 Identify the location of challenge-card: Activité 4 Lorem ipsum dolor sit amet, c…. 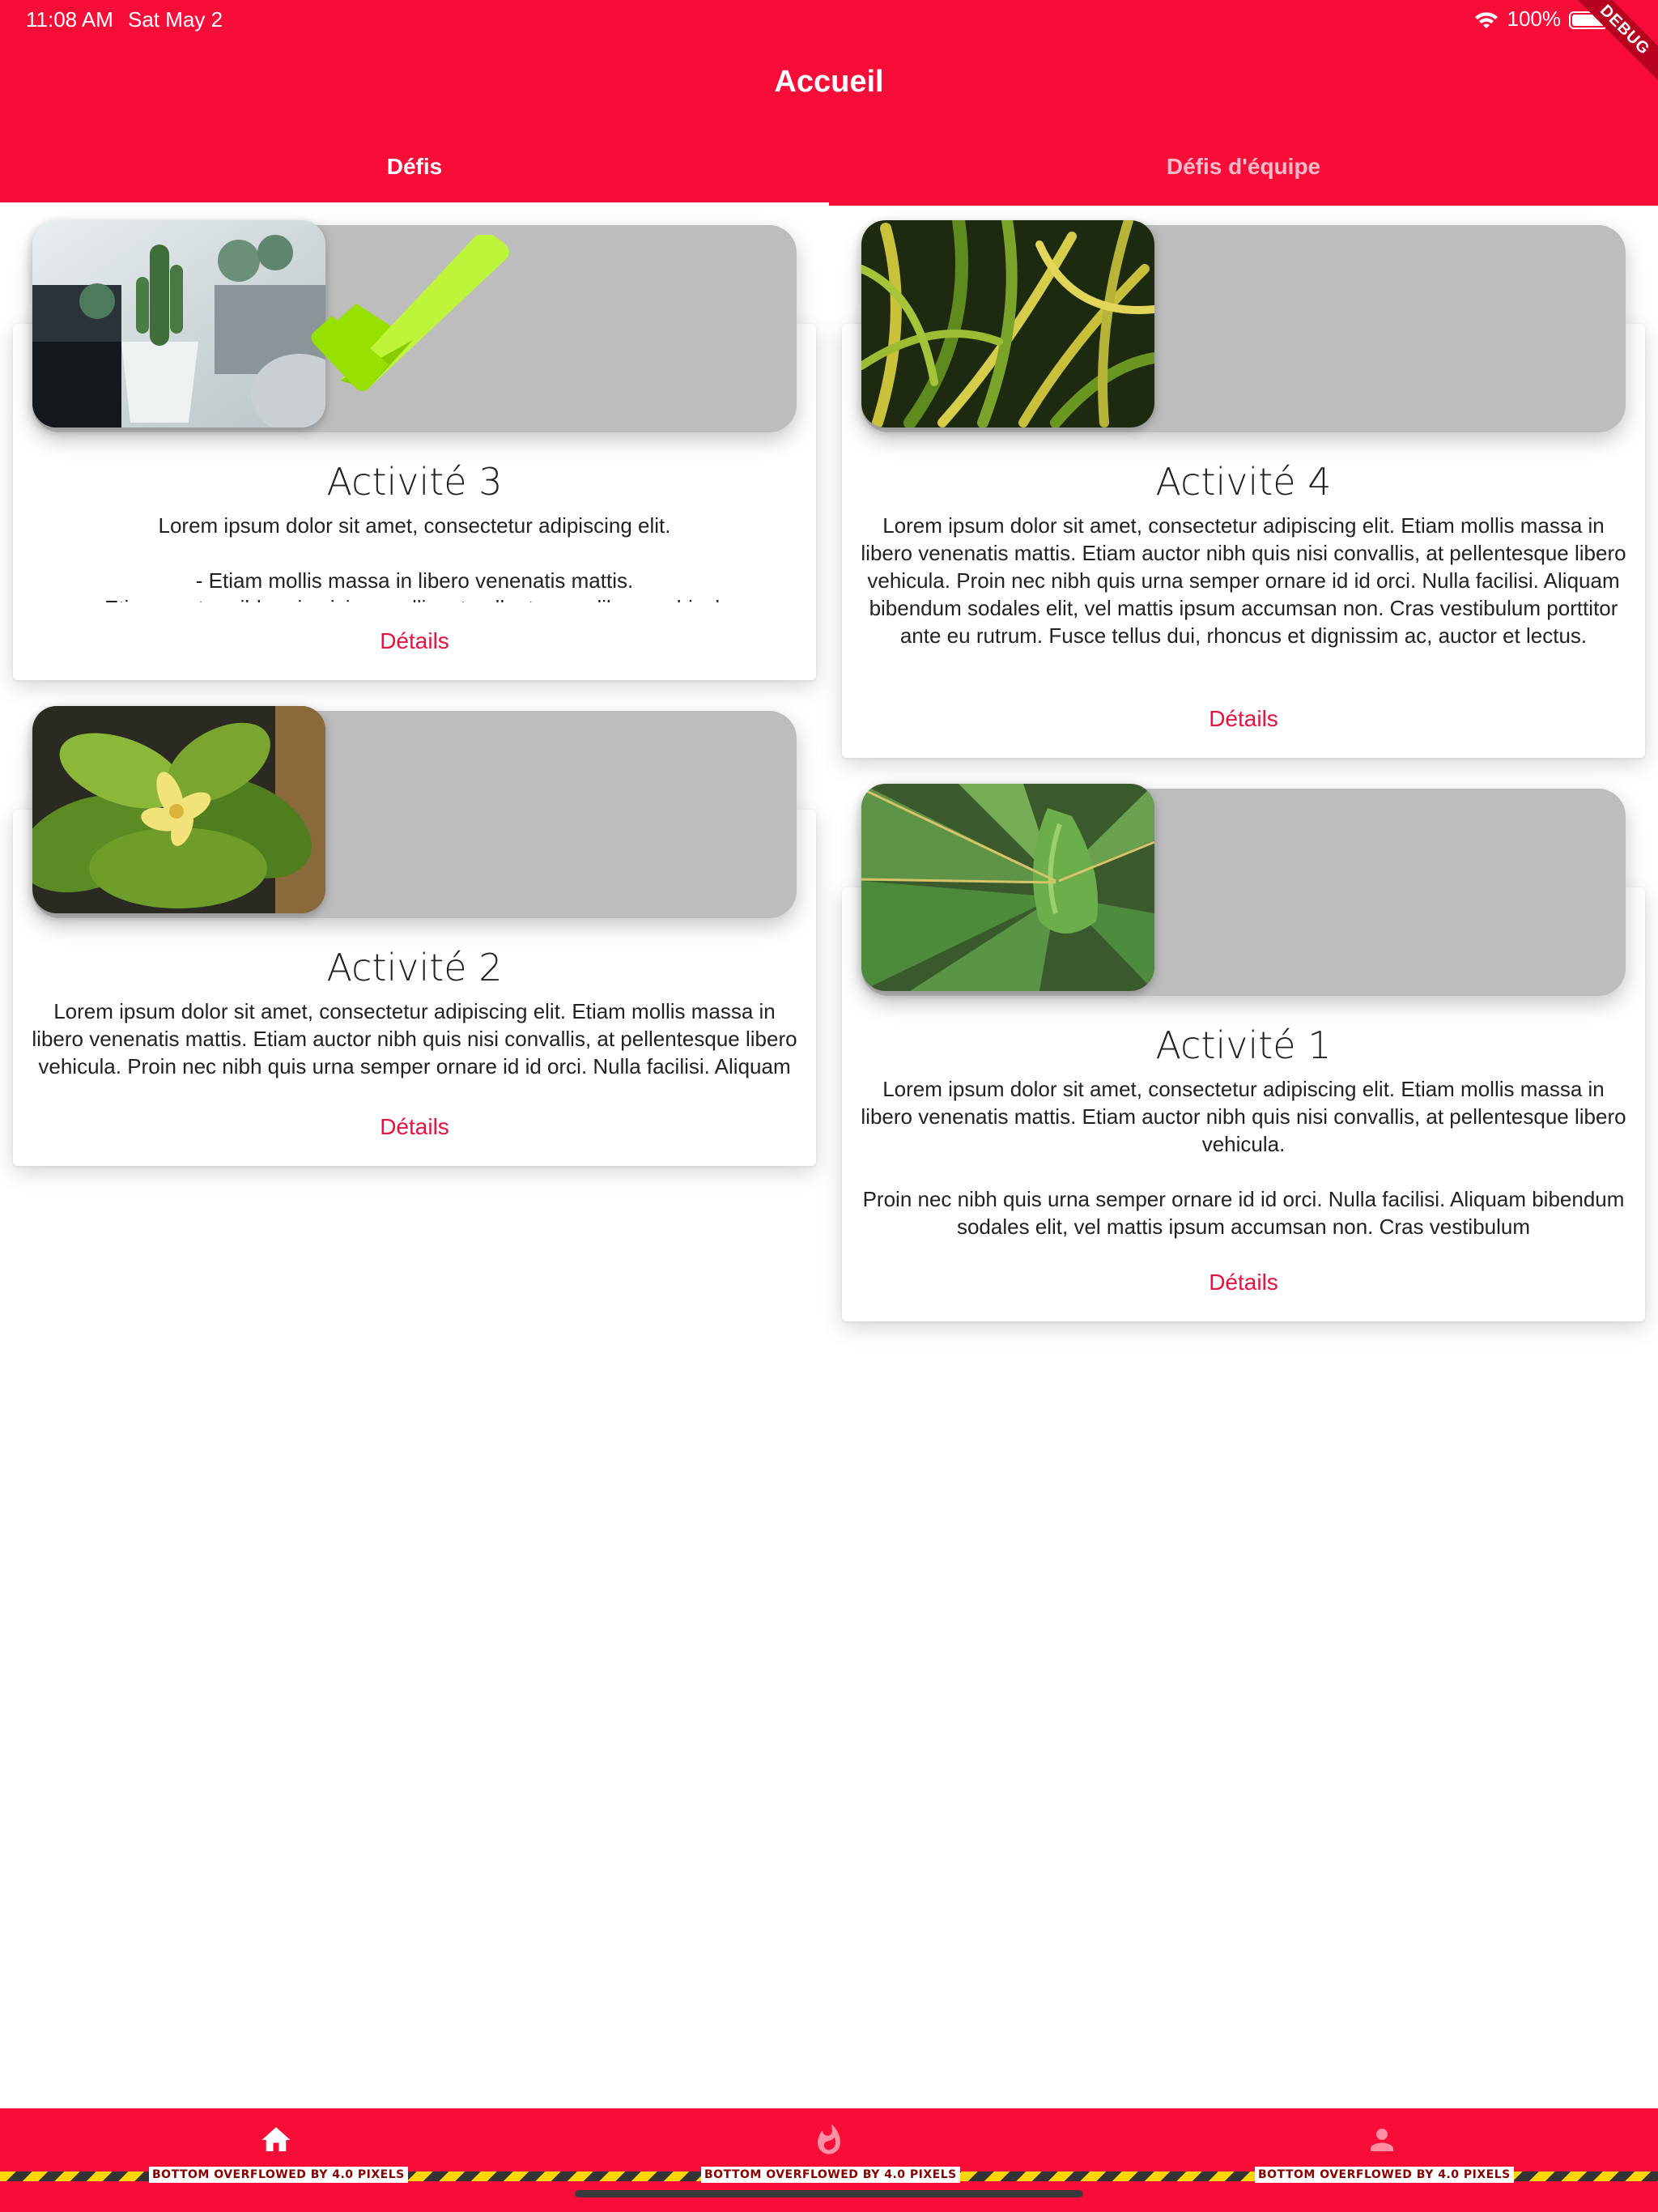
(1243, 489).